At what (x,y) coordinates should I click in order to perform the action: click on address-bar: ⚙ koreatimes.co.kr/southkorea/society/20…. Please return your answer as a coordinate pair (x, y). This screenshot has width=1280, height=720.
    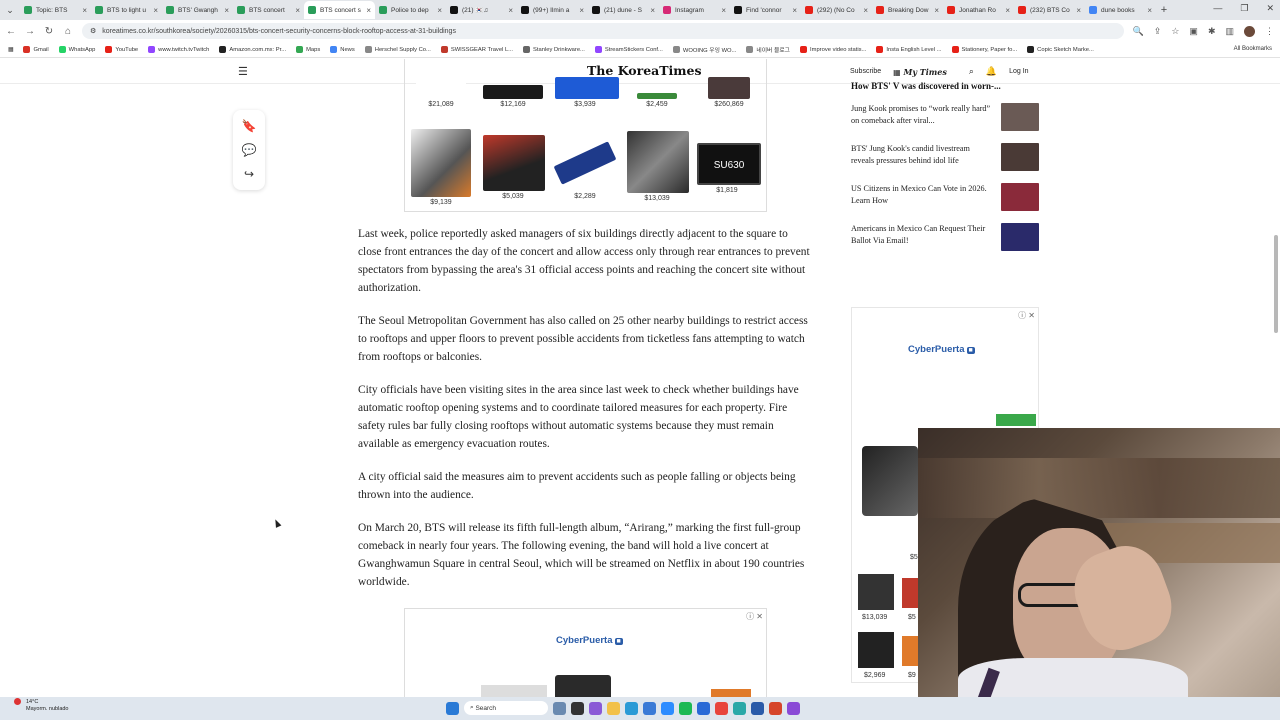
    Looking at the image, I should click on (603, 31).